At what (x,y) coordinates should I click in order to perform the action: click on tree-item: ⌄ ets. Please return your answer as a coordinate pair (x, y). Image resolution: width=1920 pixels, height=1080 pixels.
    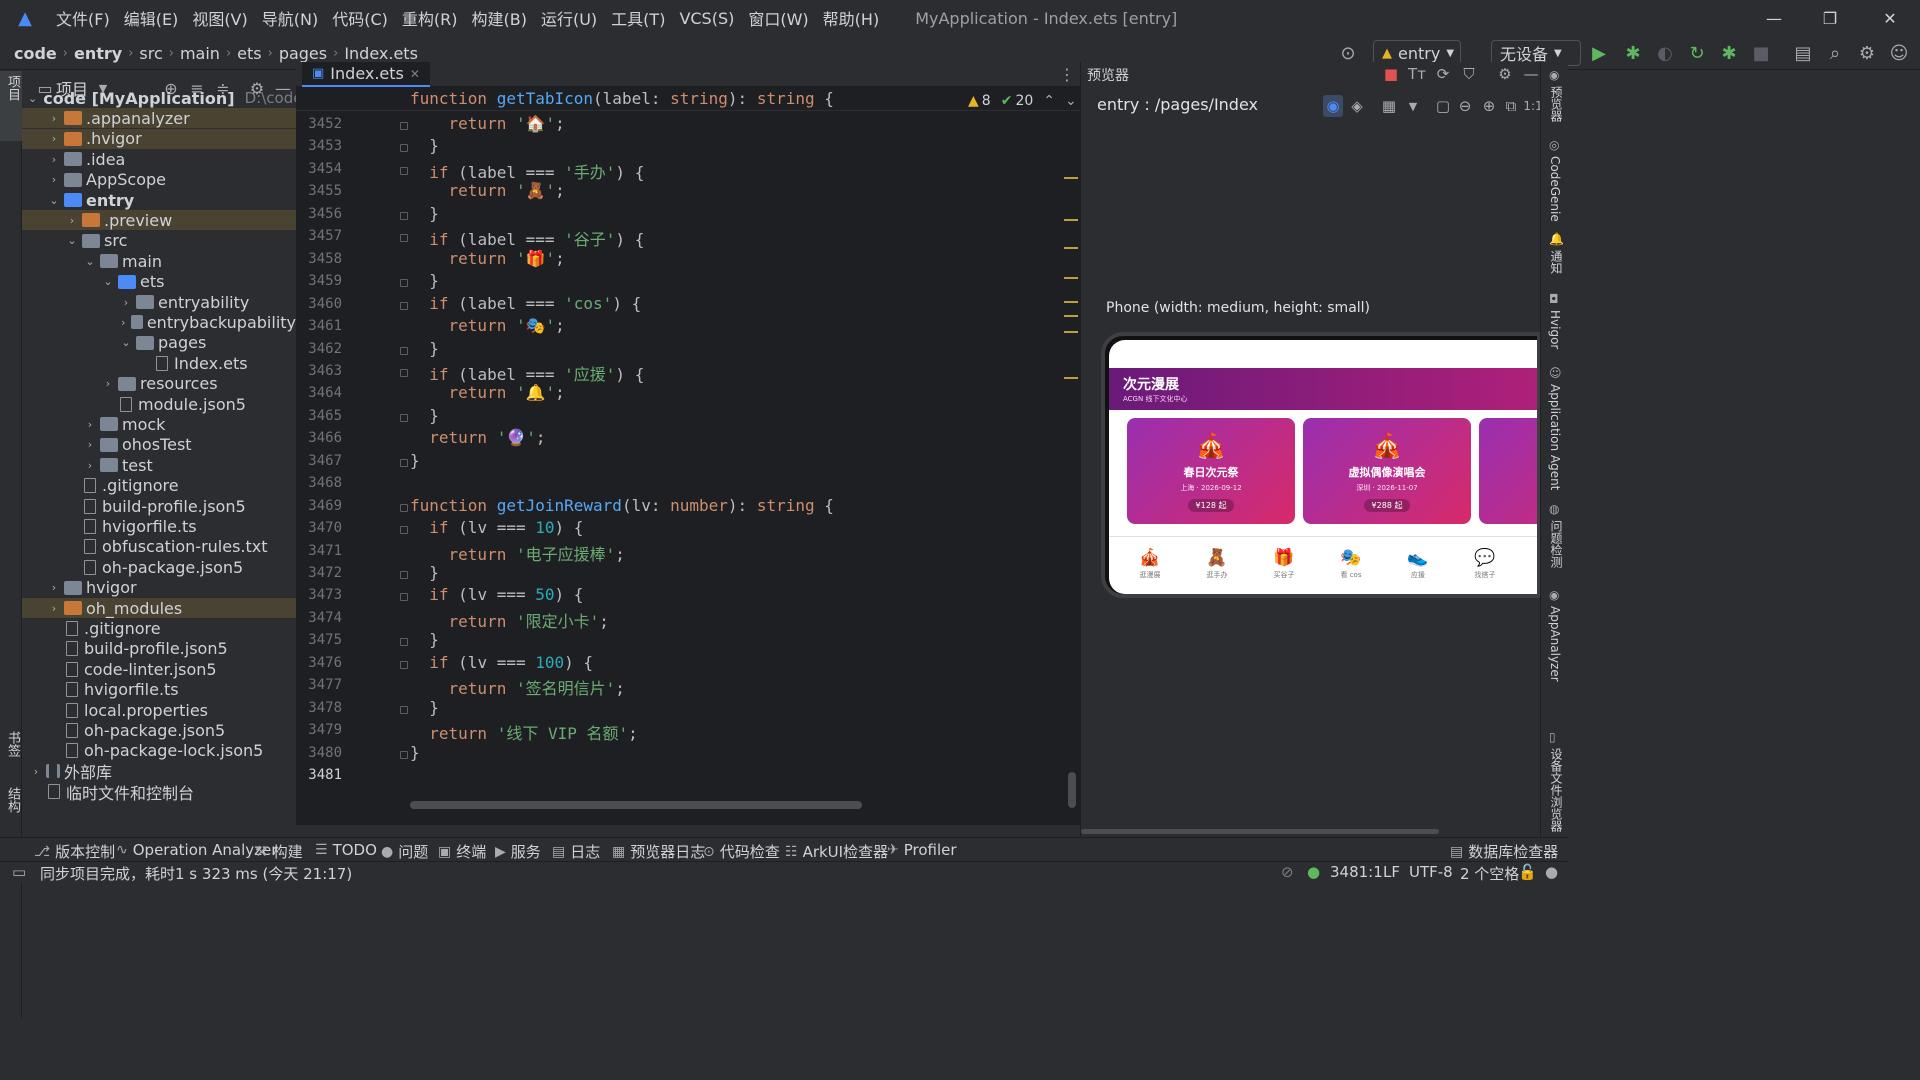
    Looking at the image, I should click on (159, 282).